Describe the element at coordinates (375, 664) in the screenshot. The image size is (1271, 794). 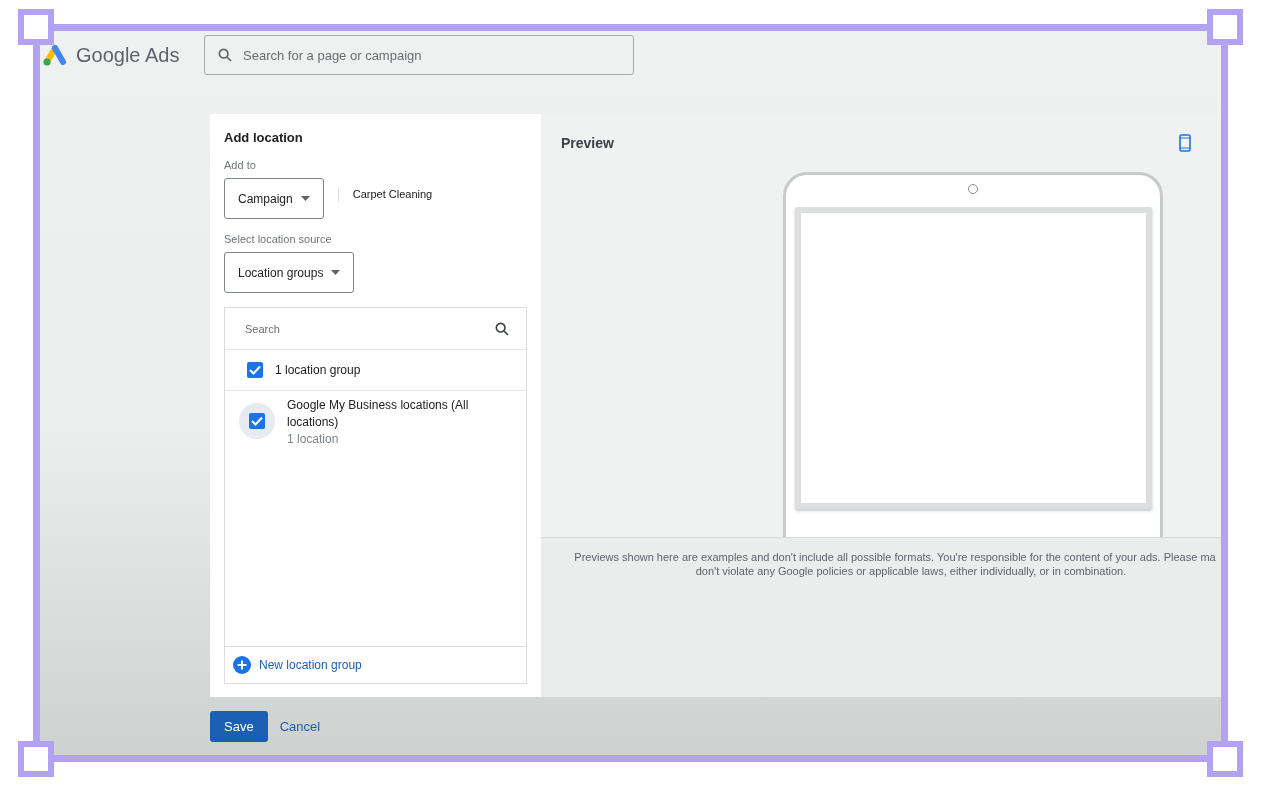
I see `new-location-group-button: New location group` at that location.